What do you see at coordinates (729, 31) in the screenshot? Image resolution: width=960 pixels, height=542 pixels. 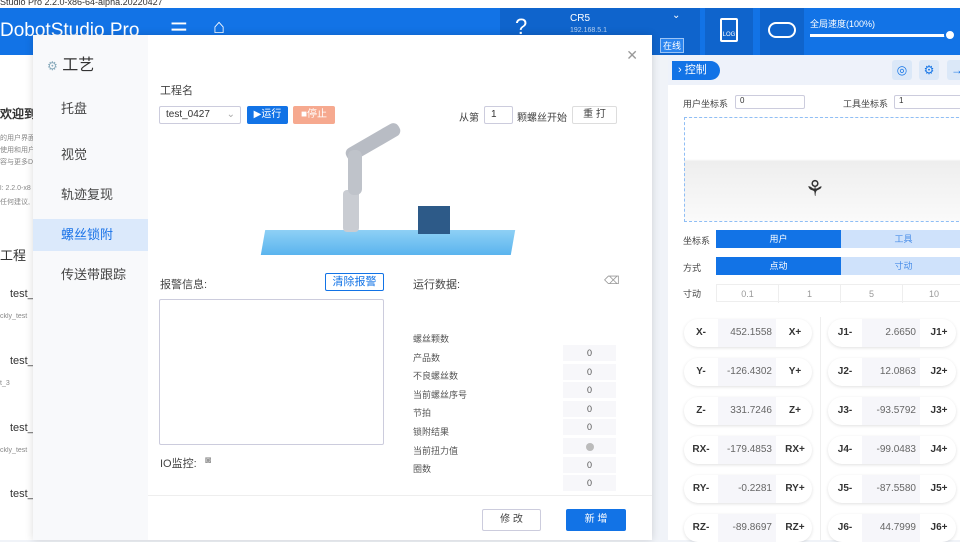 I see `log-button: LOG` at bounding box center [729, 31].